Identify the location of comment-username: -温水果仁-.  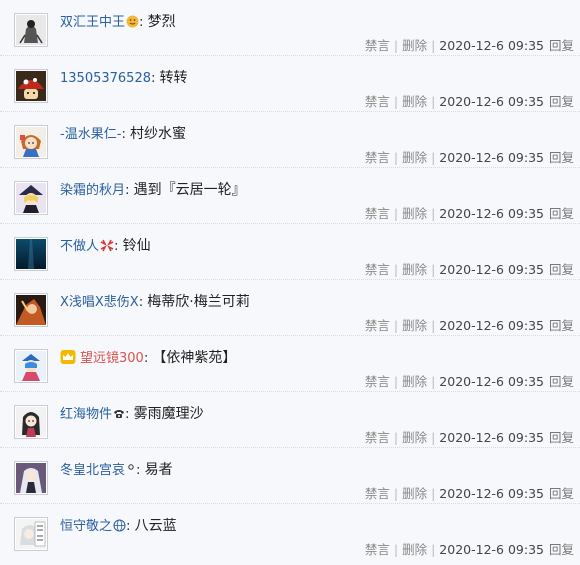
(90, 134).